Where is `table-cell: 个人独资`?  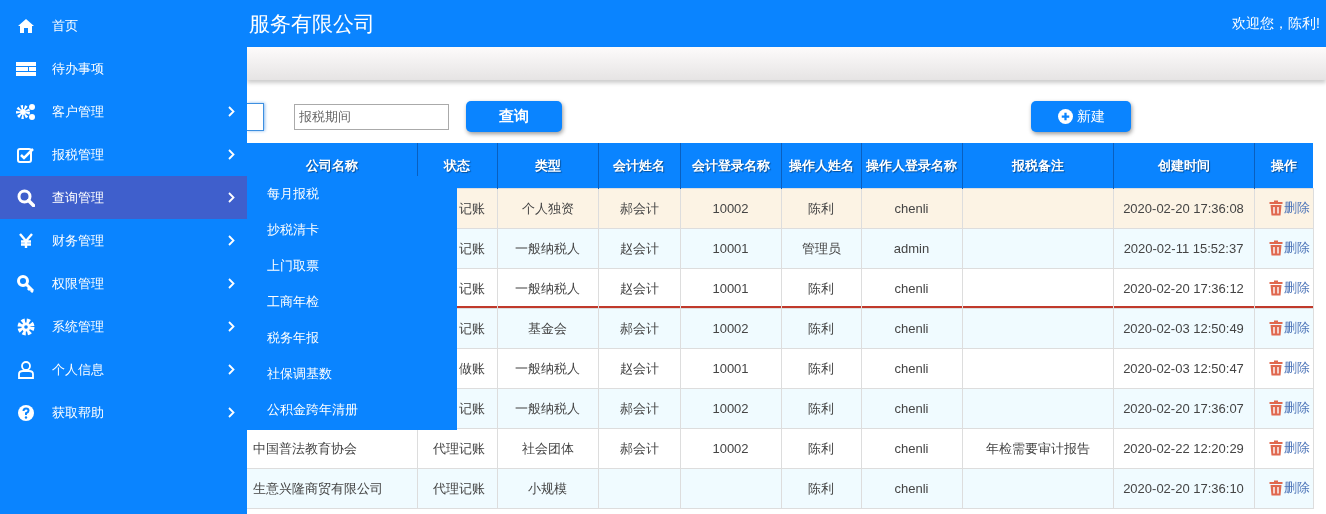
table-cell: 个人独资 is located at coordinates (547, 208).